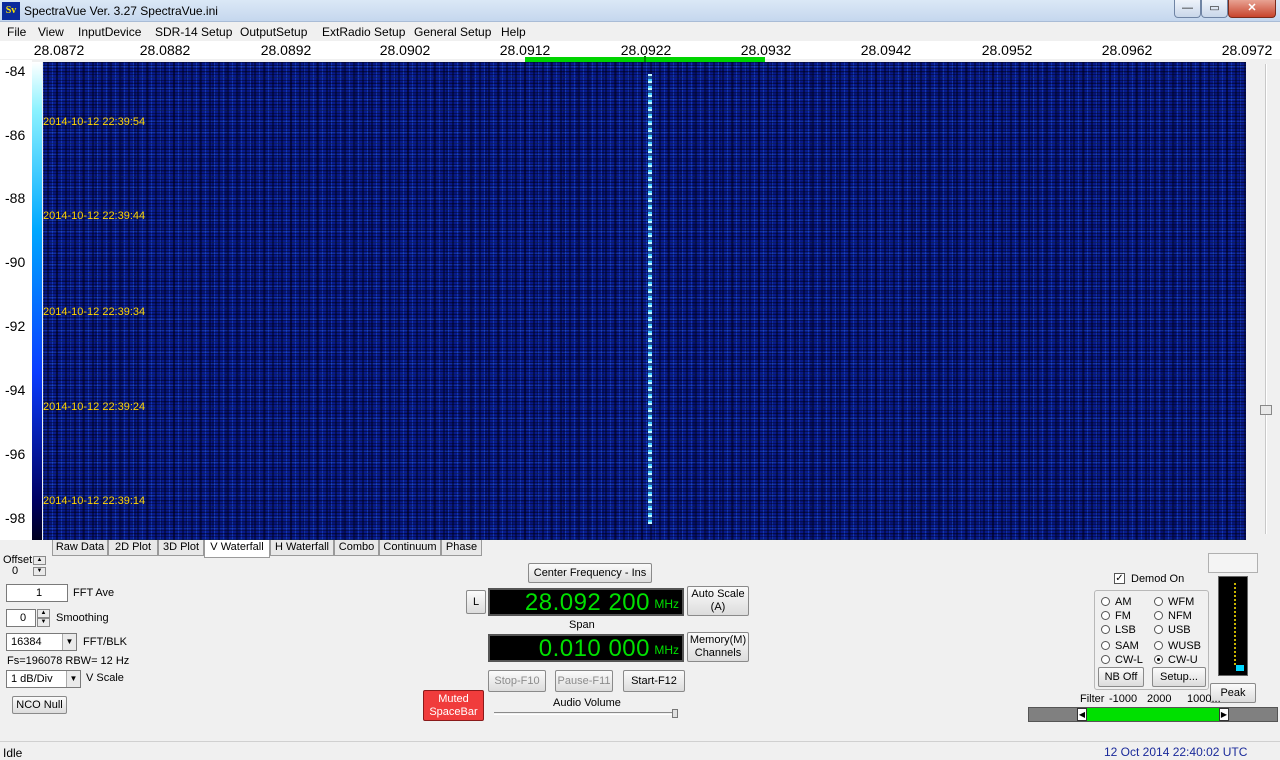  Describe the element at coordinates (587, 703) in the screenshot. I see `audio-volume-label: Audio Volume` at that location.